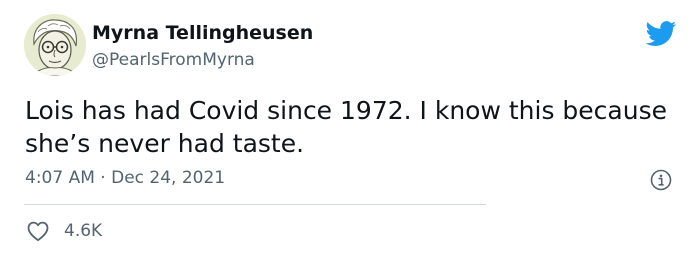 The width and height of the screenshot is (700, 257). What do you see at coordinates (168, 178) in the screenshot?
I see `tweet-date: Dec 24, 2021` at bounding box center [168, 178].